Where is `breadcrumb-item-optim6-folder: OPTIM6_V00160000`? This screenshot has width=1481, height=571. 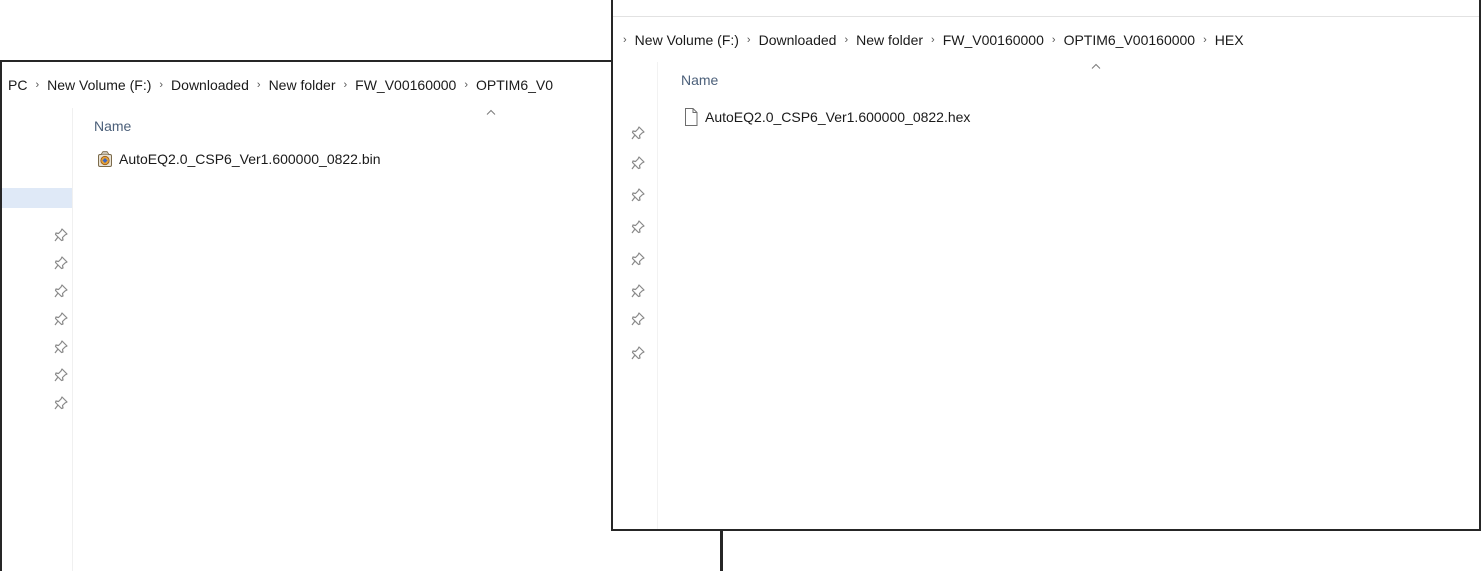 breadcrumb-item-optim6-folder: OPTIM6_V00160000 is located at coordinates (1130, 40).